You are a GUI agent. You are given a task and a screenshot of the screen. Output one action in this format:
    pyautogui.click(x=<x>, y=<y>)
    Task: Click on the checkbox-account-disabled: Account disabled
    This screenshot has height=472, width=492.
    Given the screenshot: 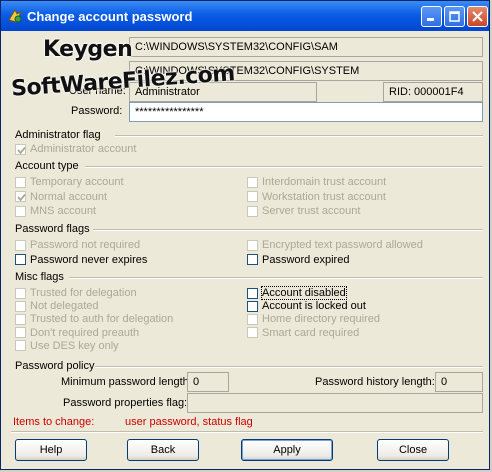 What is the action you would take?
    pyautogui.click(x=297, y=293)
    